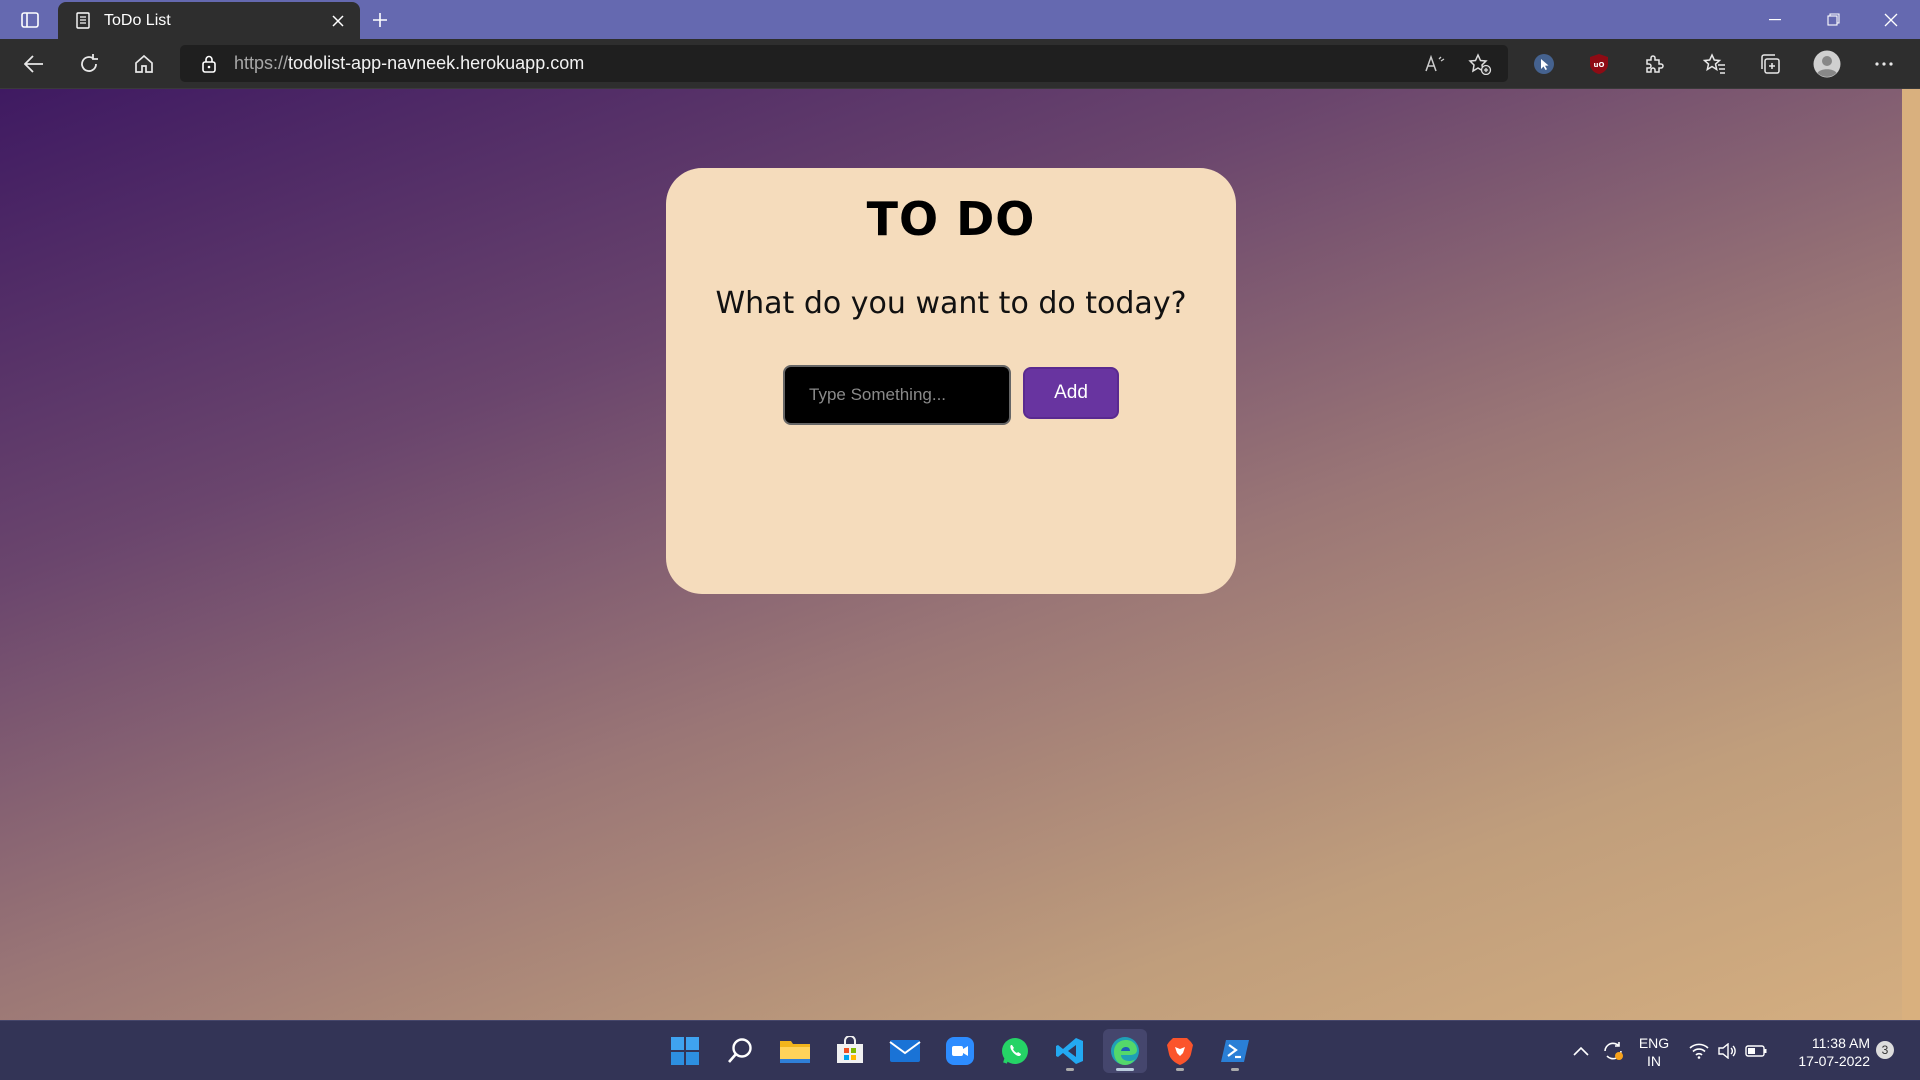 The image size is (1920, 1080). I want to click on whatsapp-icon, so click(1015, 1051).